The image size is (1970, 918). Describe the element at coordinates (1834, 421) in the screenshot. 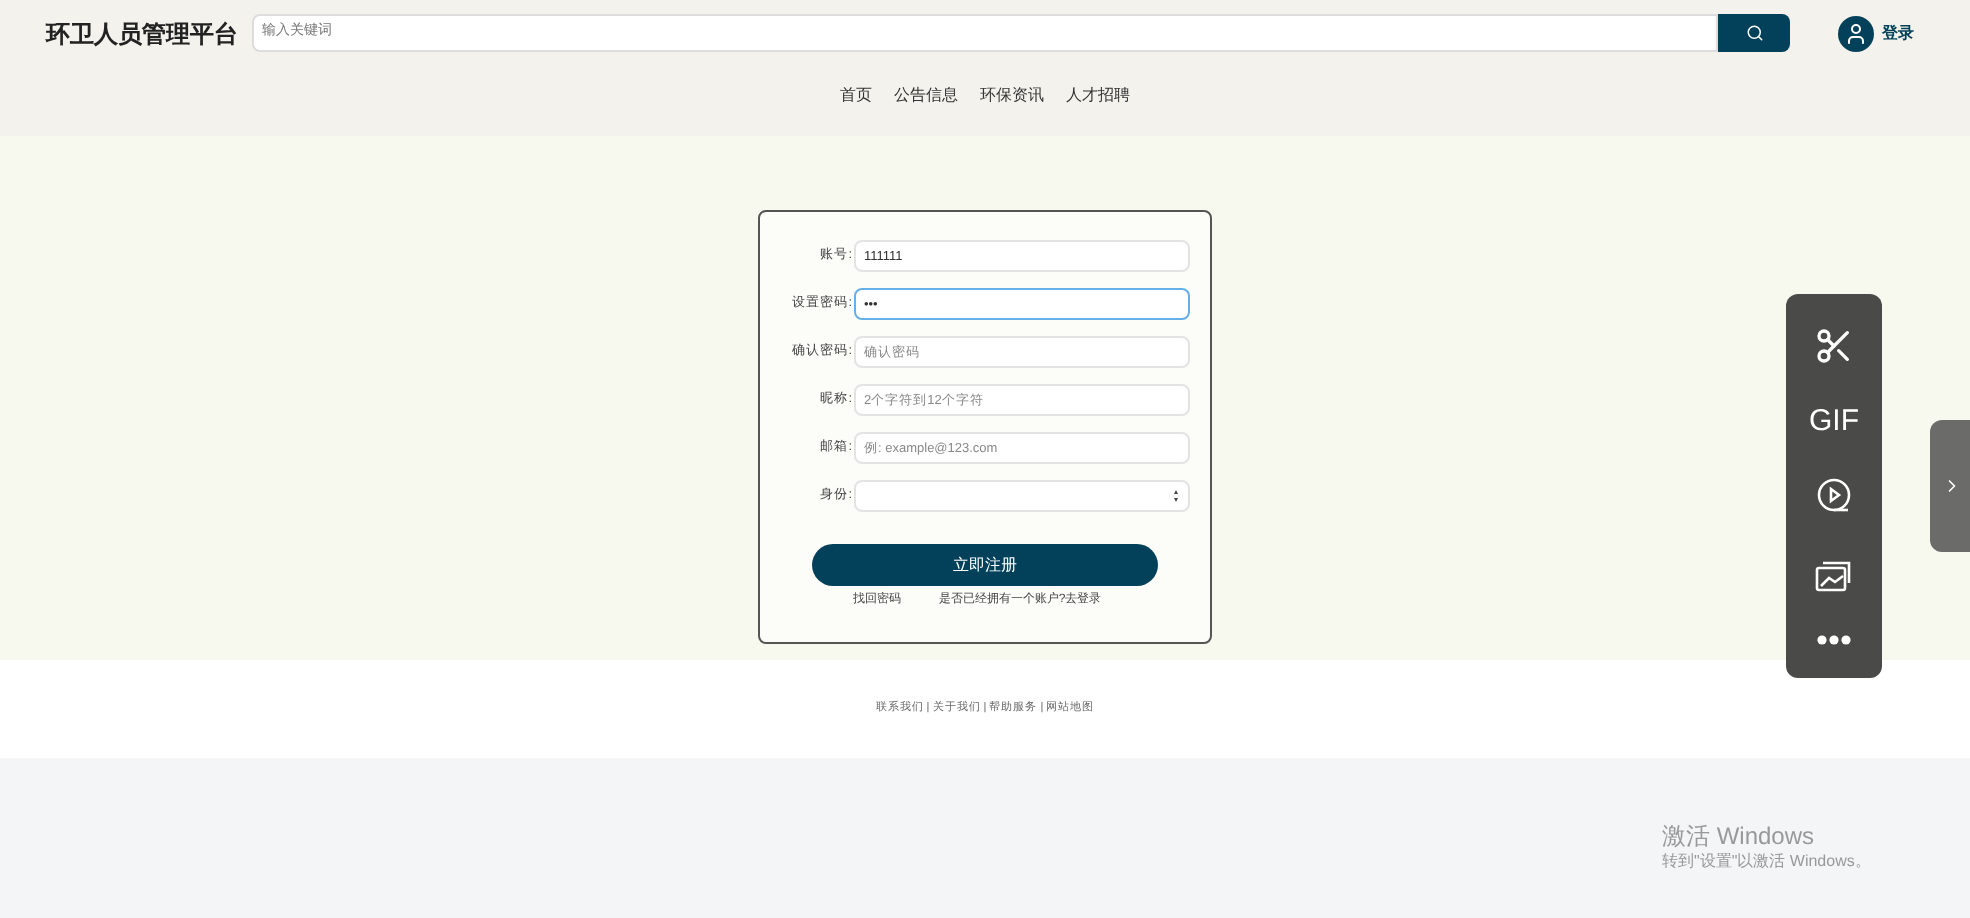

I see `gif-button: GIF` at that location.